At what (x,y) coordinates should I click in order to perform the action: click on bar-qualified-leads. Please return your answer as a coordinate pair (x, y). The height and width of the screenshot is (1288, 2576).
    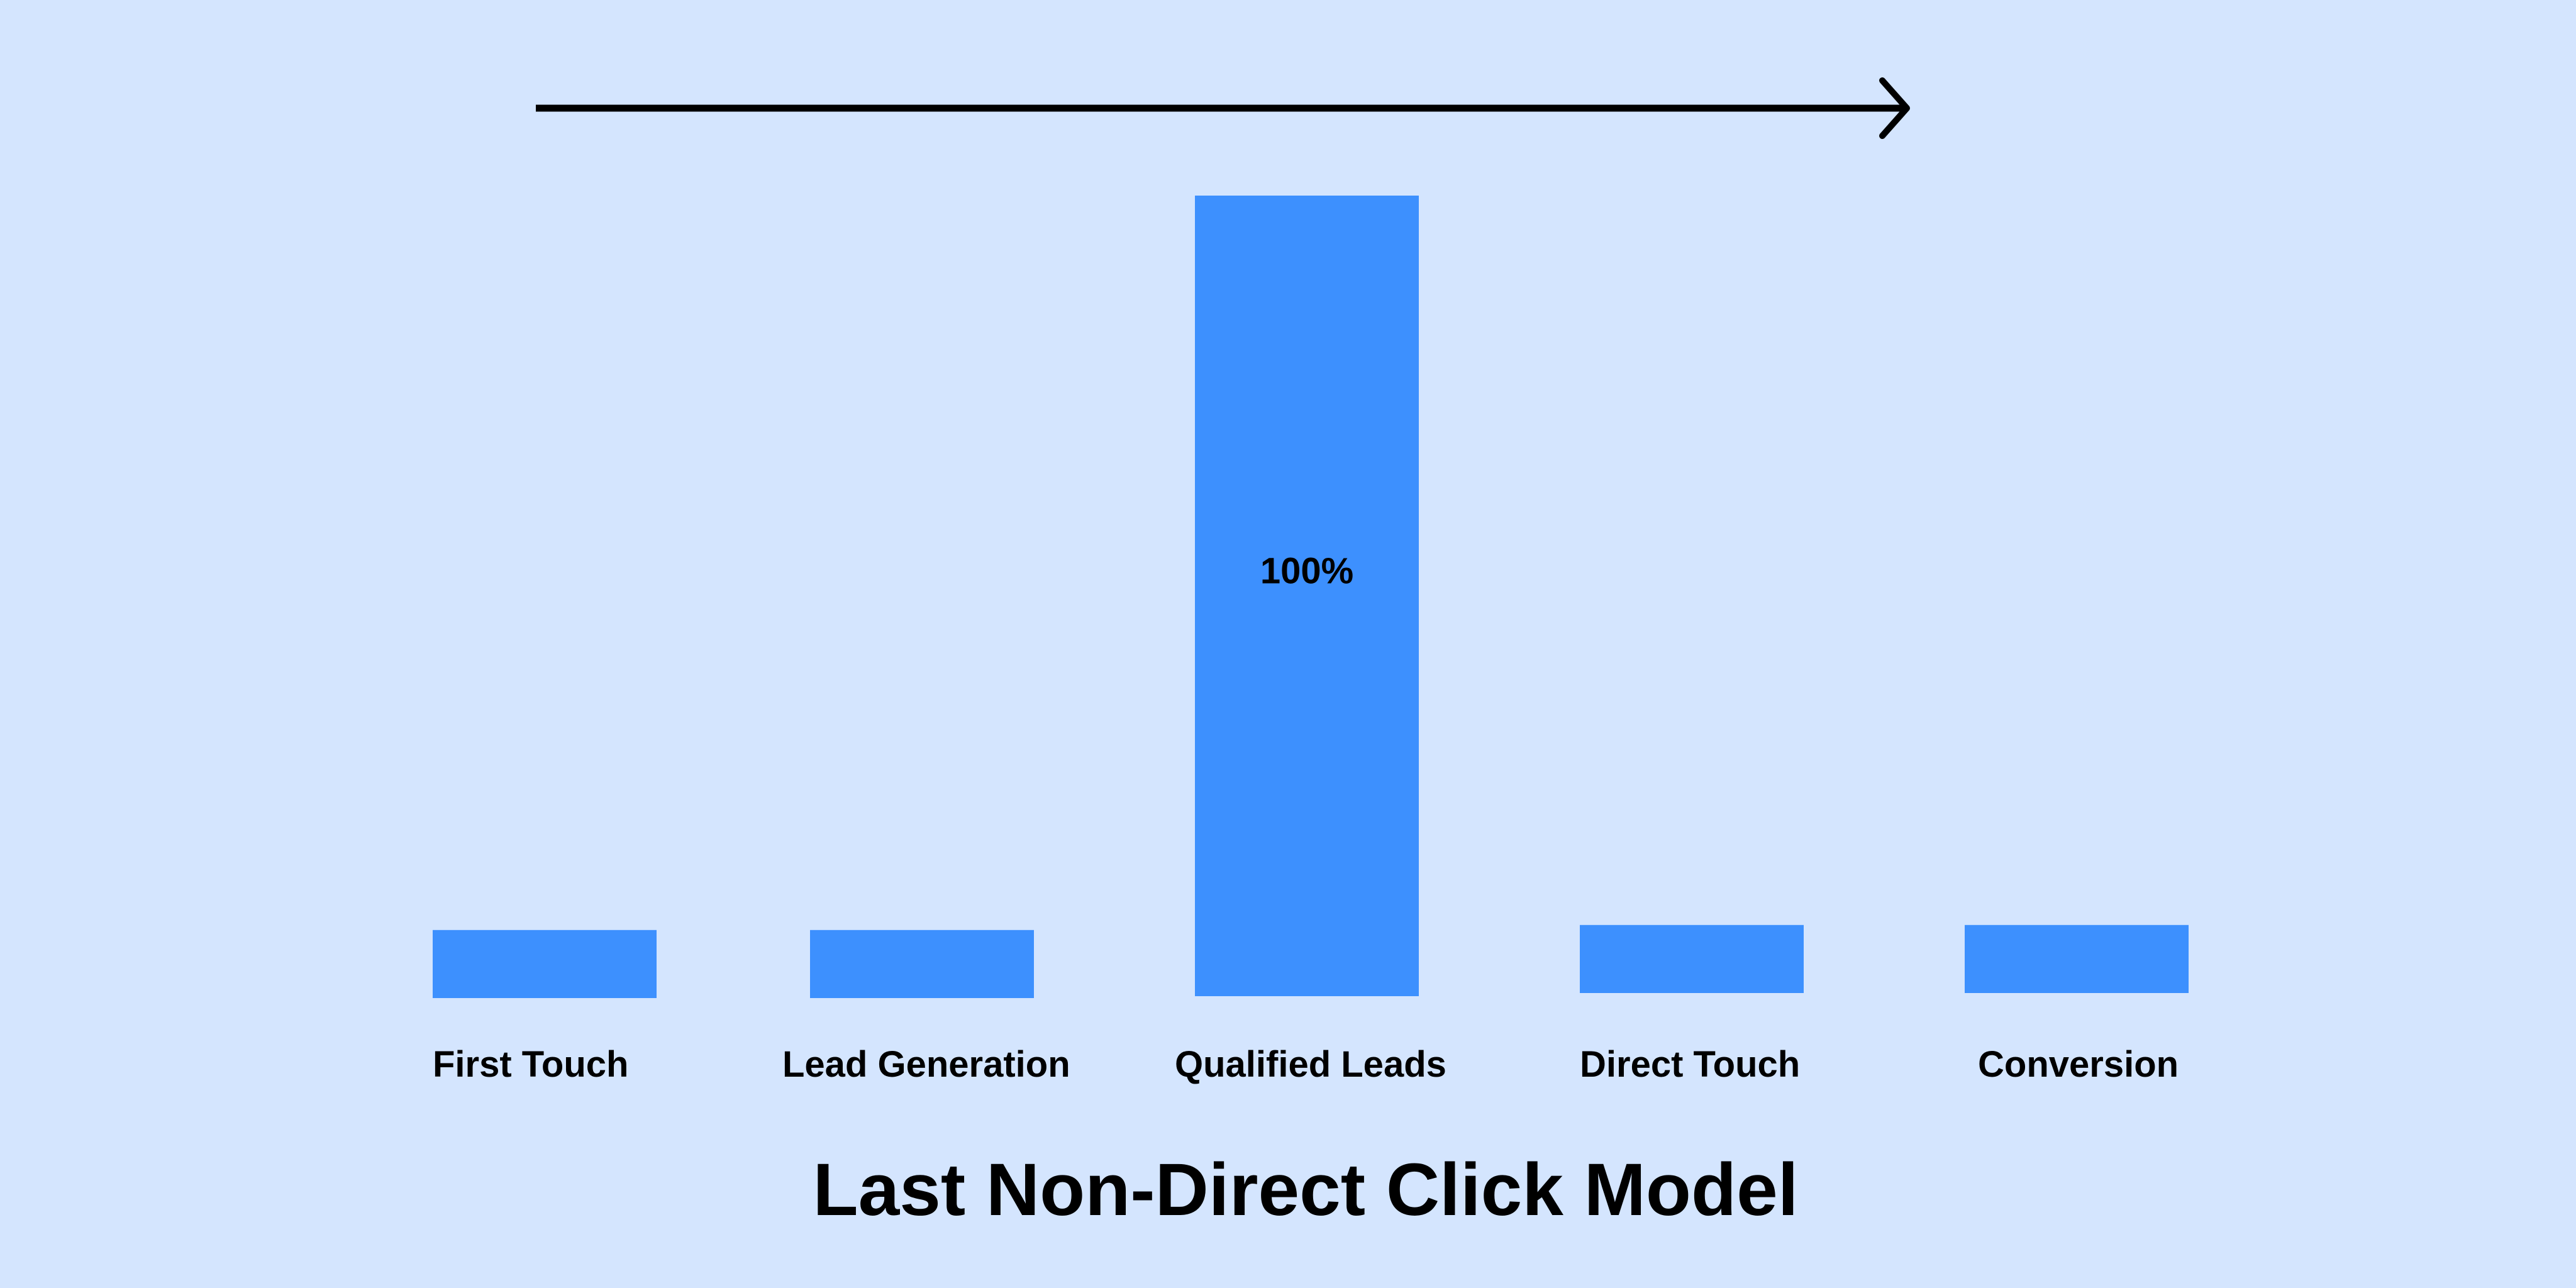
    Looking at the image, I should click on (1307, 596).